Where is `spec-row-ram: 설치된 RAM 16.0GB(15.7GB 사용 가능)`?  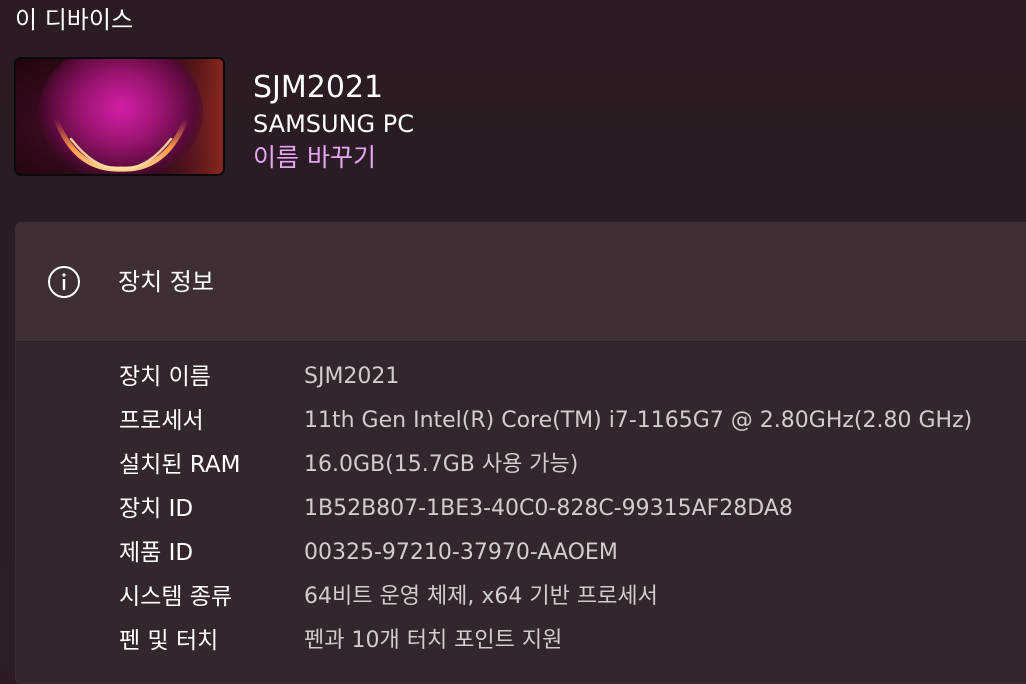 spec-row-ram: 설치된 RAM 16.0GB(15.7GB 사용 가능) is located at coordinates (521, 465).